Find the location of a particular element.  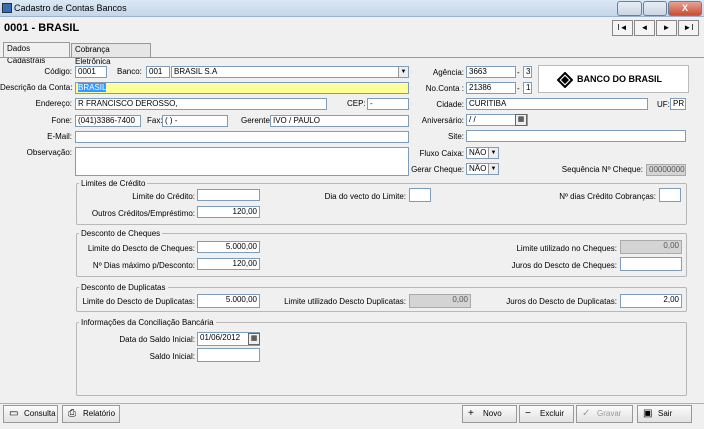

gerar-select: NÃO ▼ is located at coordinates (482, 169).